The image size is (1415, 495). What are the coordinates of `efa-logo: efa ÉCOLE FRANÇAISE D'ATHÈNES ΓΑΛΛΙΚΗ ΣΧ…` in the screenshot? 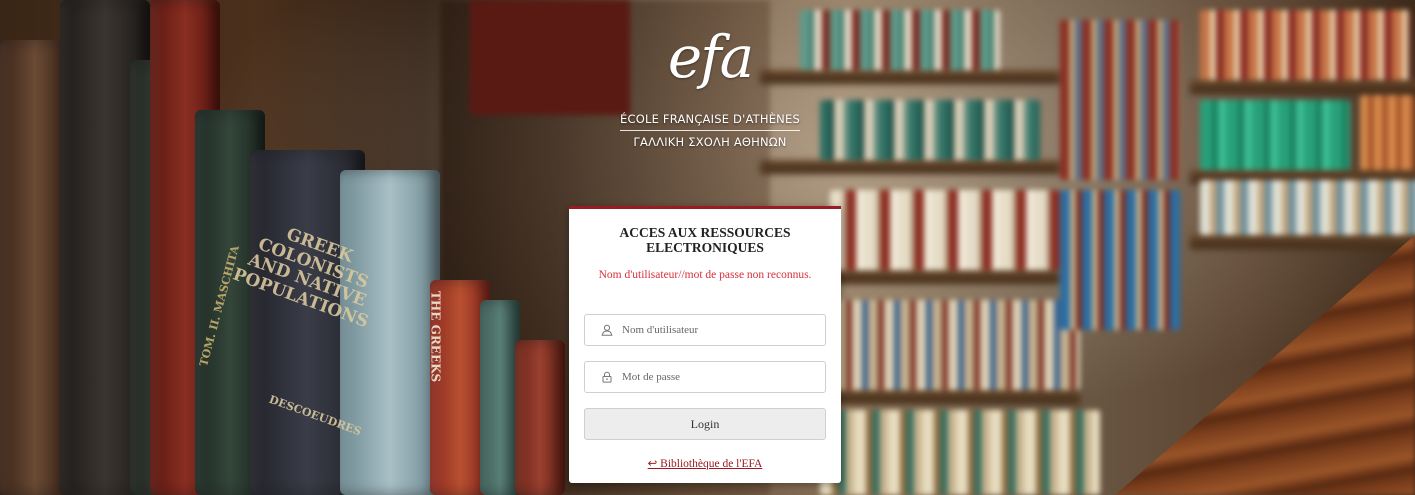 It's located at (710, 88).